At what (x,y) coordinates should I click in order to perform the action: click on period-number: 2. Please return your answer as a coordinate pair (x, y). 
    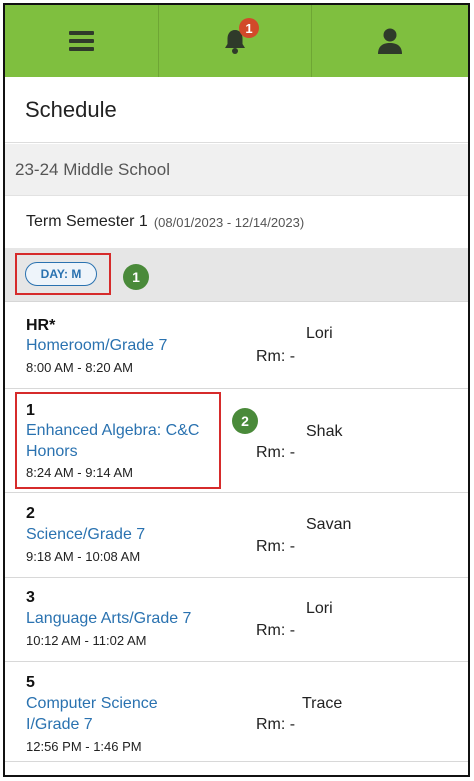
    Looking at the image, I should click on (30, 513).